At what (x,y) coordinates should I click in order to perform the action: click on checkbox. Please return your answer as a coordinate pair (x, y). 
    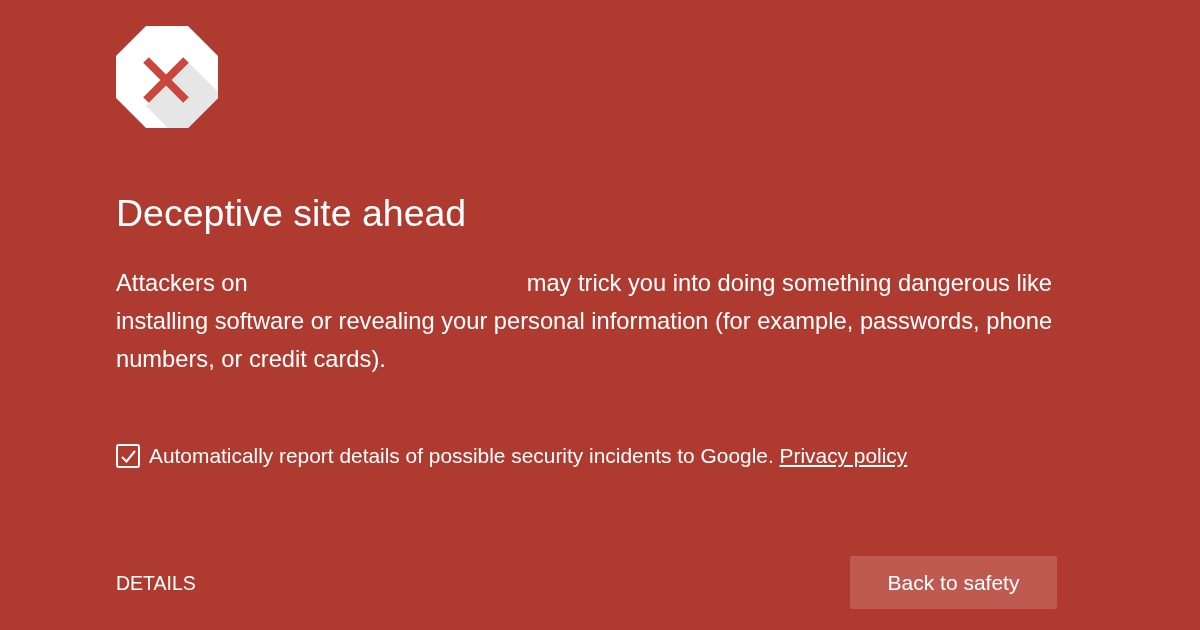
    Looking at the image, I should click on (128, 456).